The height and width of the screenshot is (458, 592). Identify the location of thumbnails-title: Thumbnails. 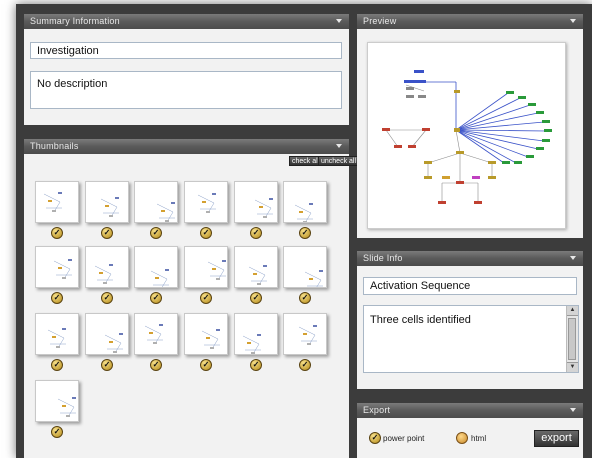
(54, 146).